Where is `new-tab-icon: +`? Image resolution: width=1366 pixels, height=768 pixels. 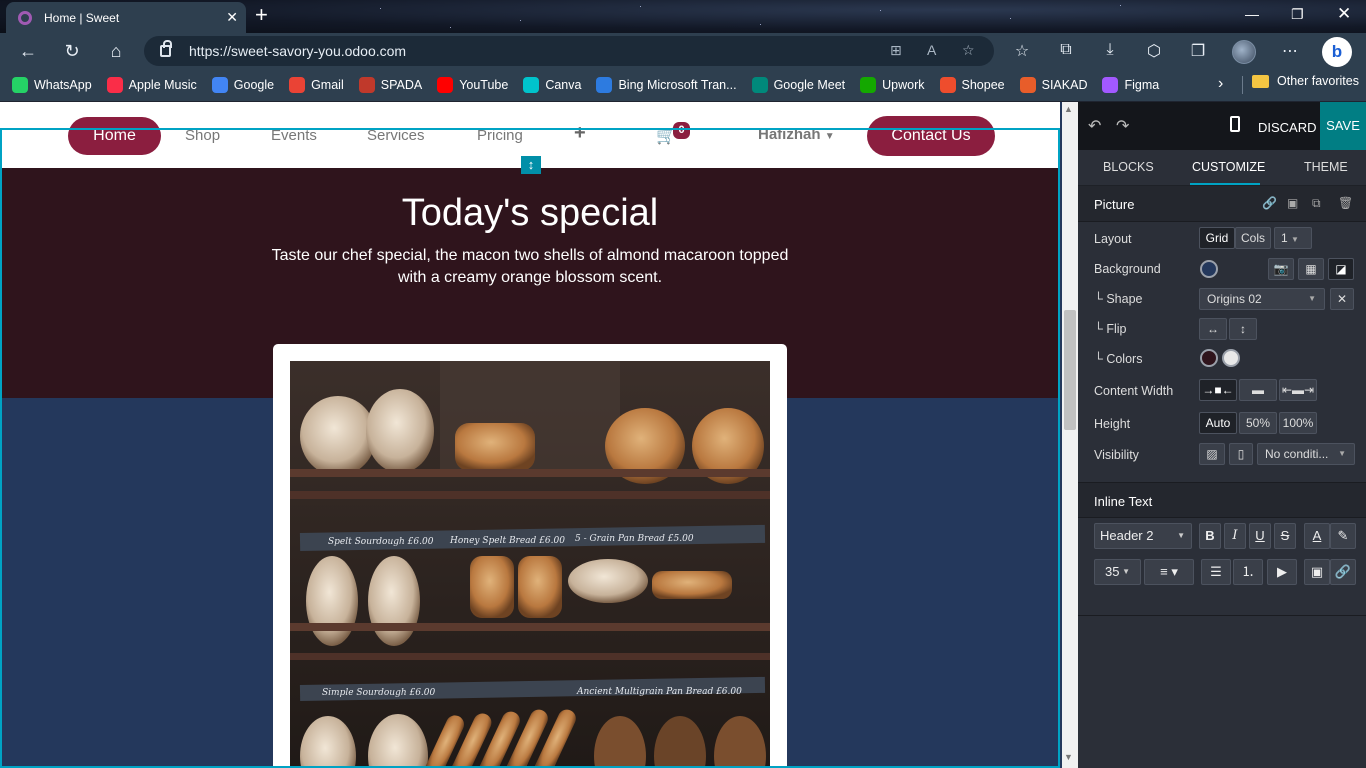 new-tab-icon: + is located at coordinates (261, 15).